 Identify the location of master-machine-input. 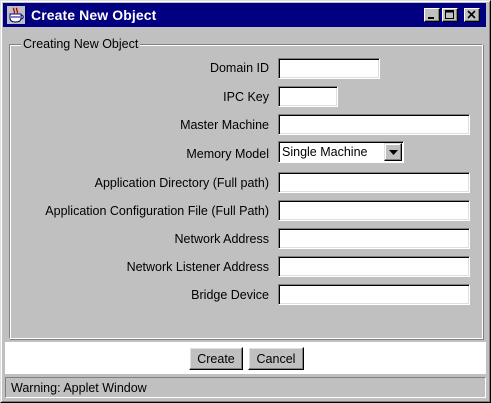
(374, 124).